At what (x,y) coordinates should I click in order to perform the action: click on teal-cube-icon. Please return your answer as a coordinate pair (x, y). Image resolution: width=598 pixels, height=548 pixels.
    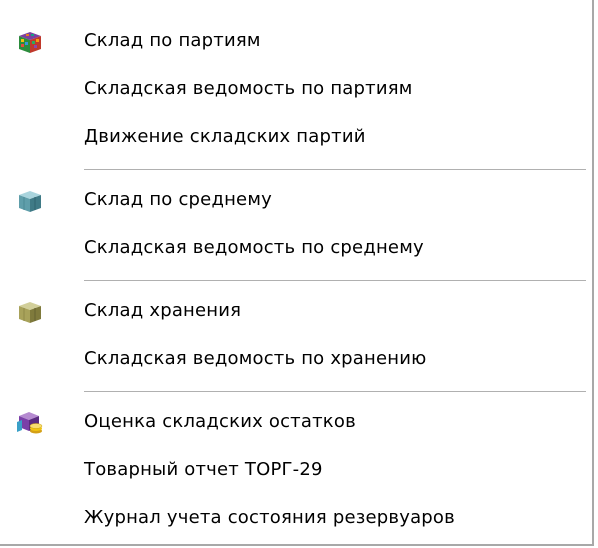
    Looking at the image, I should click on (30, 201).